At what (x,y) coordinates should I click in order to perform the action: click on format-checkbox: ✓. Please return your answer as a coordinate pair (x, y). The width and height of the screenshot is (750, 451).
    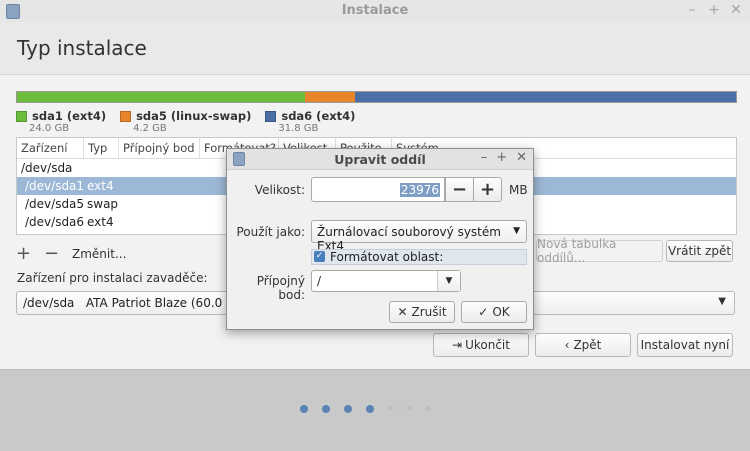
    Looking at the image, I should click on (319, 256).